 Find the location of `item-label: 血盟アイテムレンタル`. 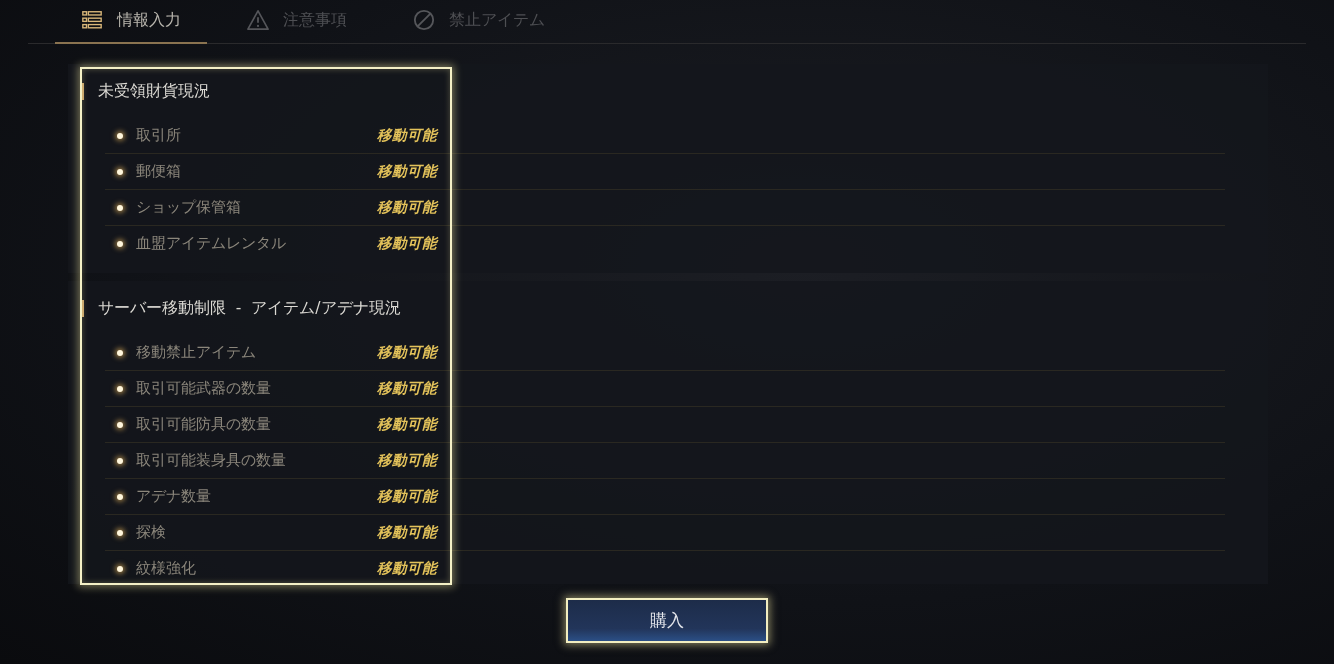

item-label: 血盟アイテムレンタル is located at coordinates (211, 243).